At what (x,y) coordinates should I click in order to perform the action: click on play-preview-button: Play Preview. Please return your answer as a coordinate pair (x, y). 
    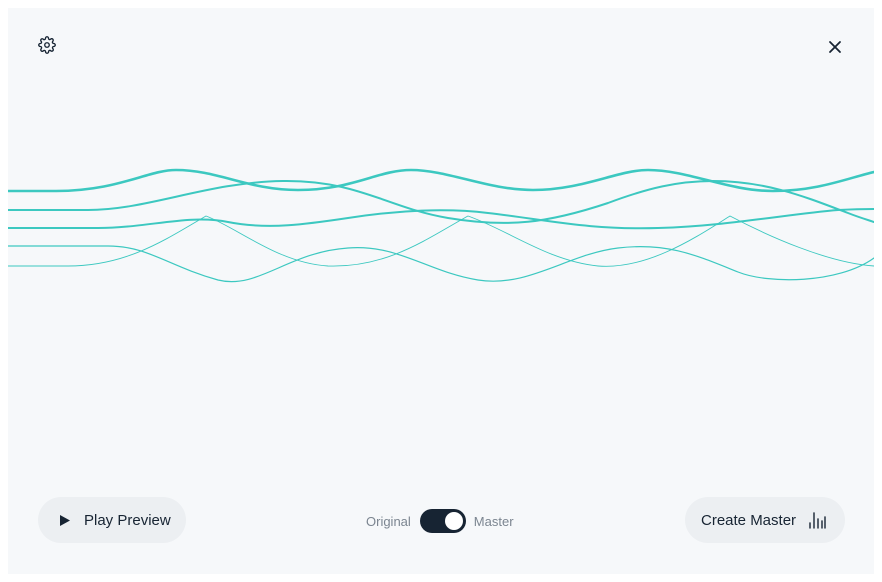
    Looking at the image, I should click on (112, 520).